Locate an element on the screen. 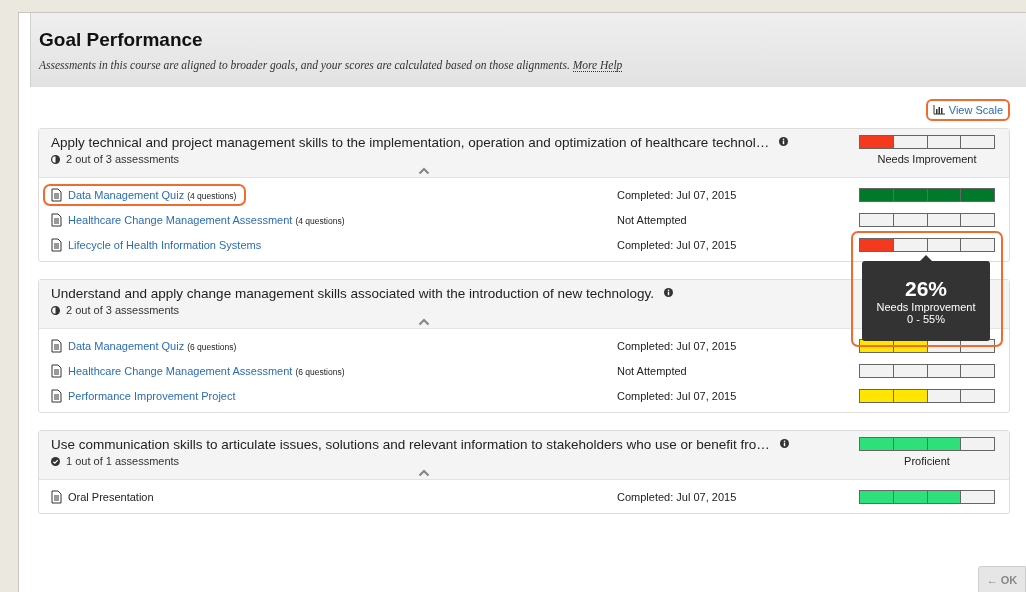 Image resolution: width=1026 pixels, height=592 pixels. score-percent: 26% is located at coordinates (926, 288).